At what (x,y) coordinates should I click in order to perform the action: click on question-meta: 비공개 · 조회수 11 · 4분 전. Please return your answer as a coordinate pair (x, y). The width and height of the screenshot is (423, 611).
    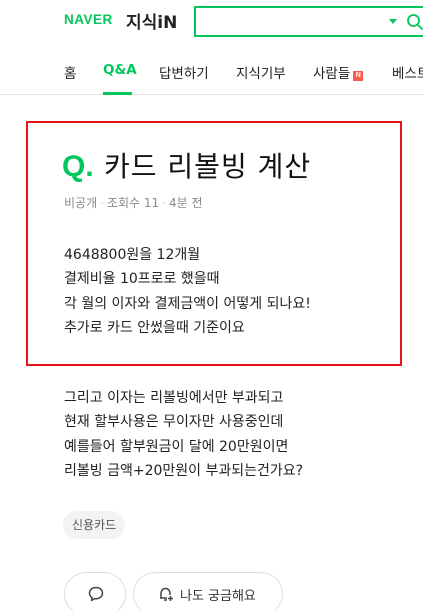
    Looking at the image, I should click on (133, 203).